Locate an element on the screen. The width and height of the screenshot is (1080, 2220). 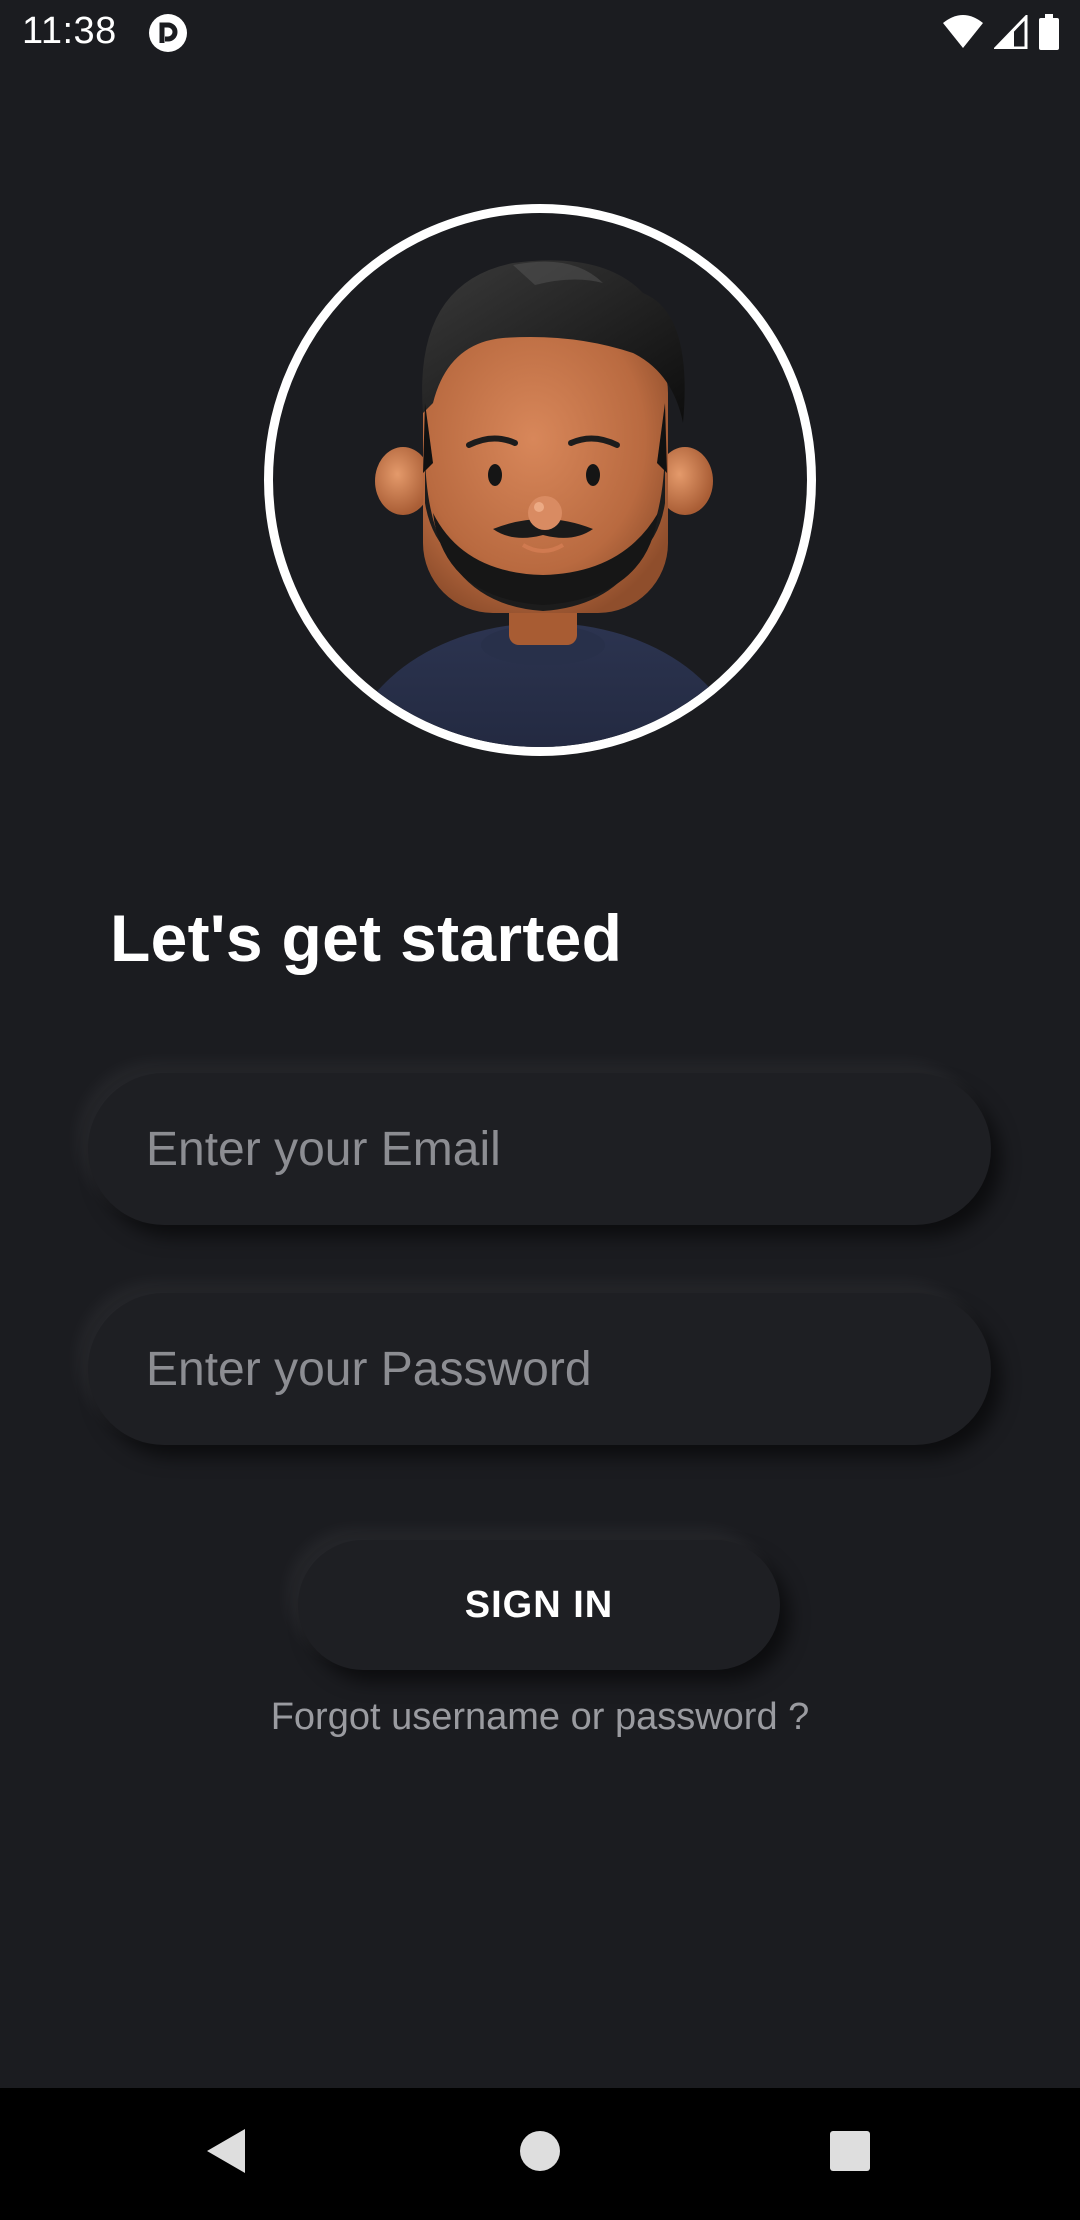
password-field is located at coordinates (539, 1369).